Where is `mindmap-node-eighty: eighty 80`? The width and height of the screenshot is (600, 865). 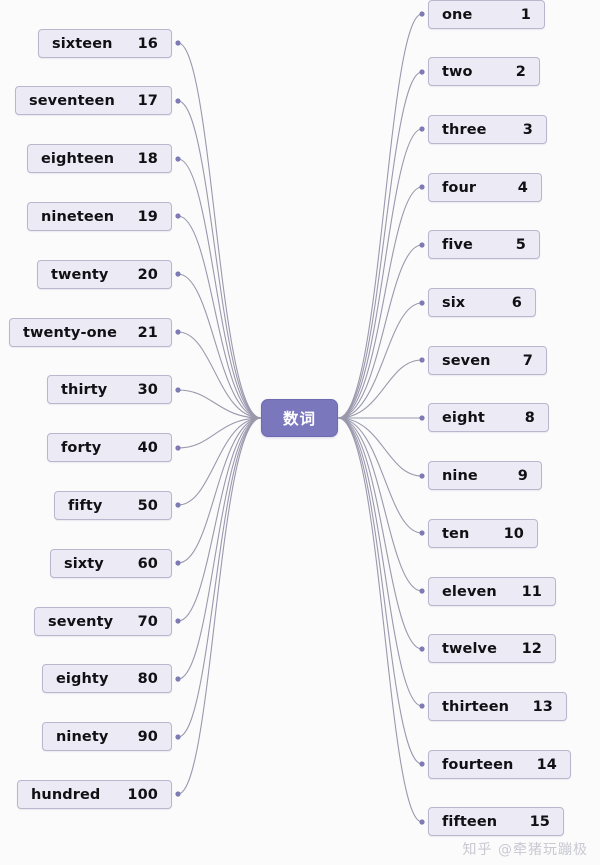
mindmap-node-eighty: eighty 80 is located at coordinates (107, 678).